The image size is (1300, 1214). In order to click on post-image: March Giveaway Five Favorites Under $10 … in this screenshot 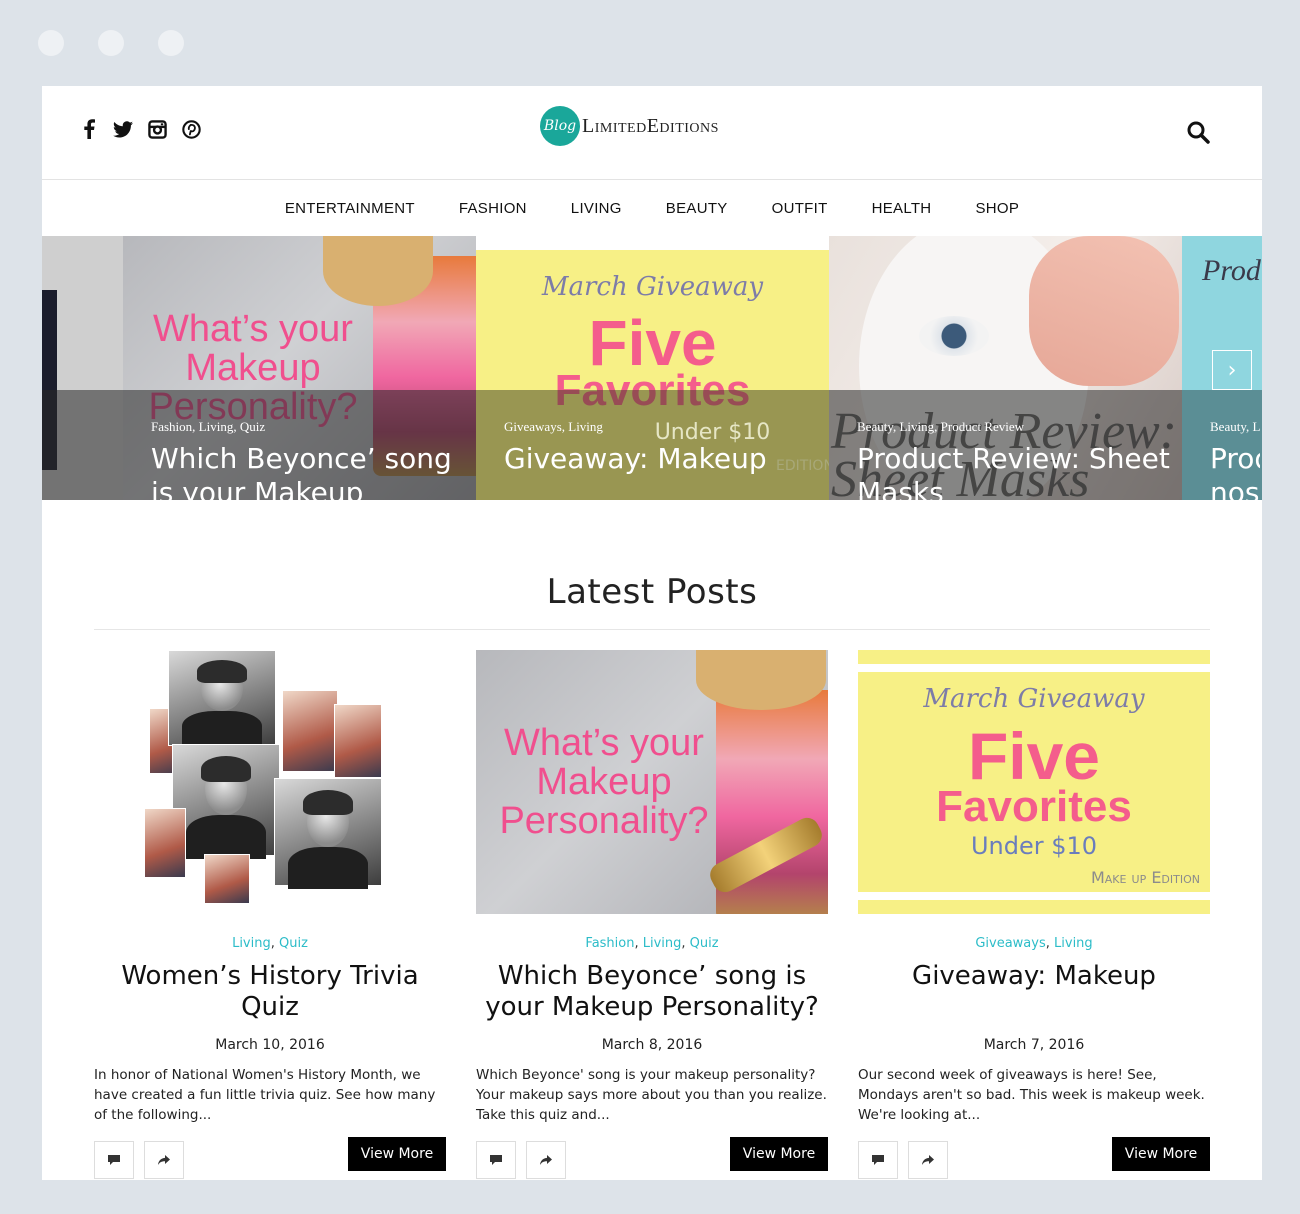, I will do `click(1034, 782)`.